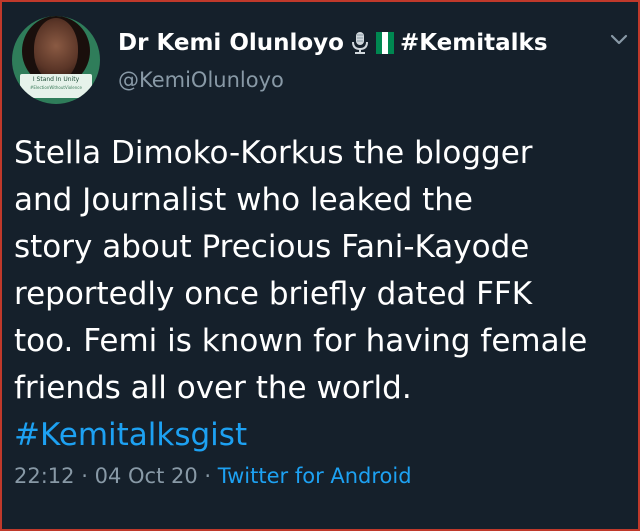  What do you see at coordinates (213, 388) in the screenshot?
I see `tweet-text-line: friends all over the world.` at bounding box center [213, 388].